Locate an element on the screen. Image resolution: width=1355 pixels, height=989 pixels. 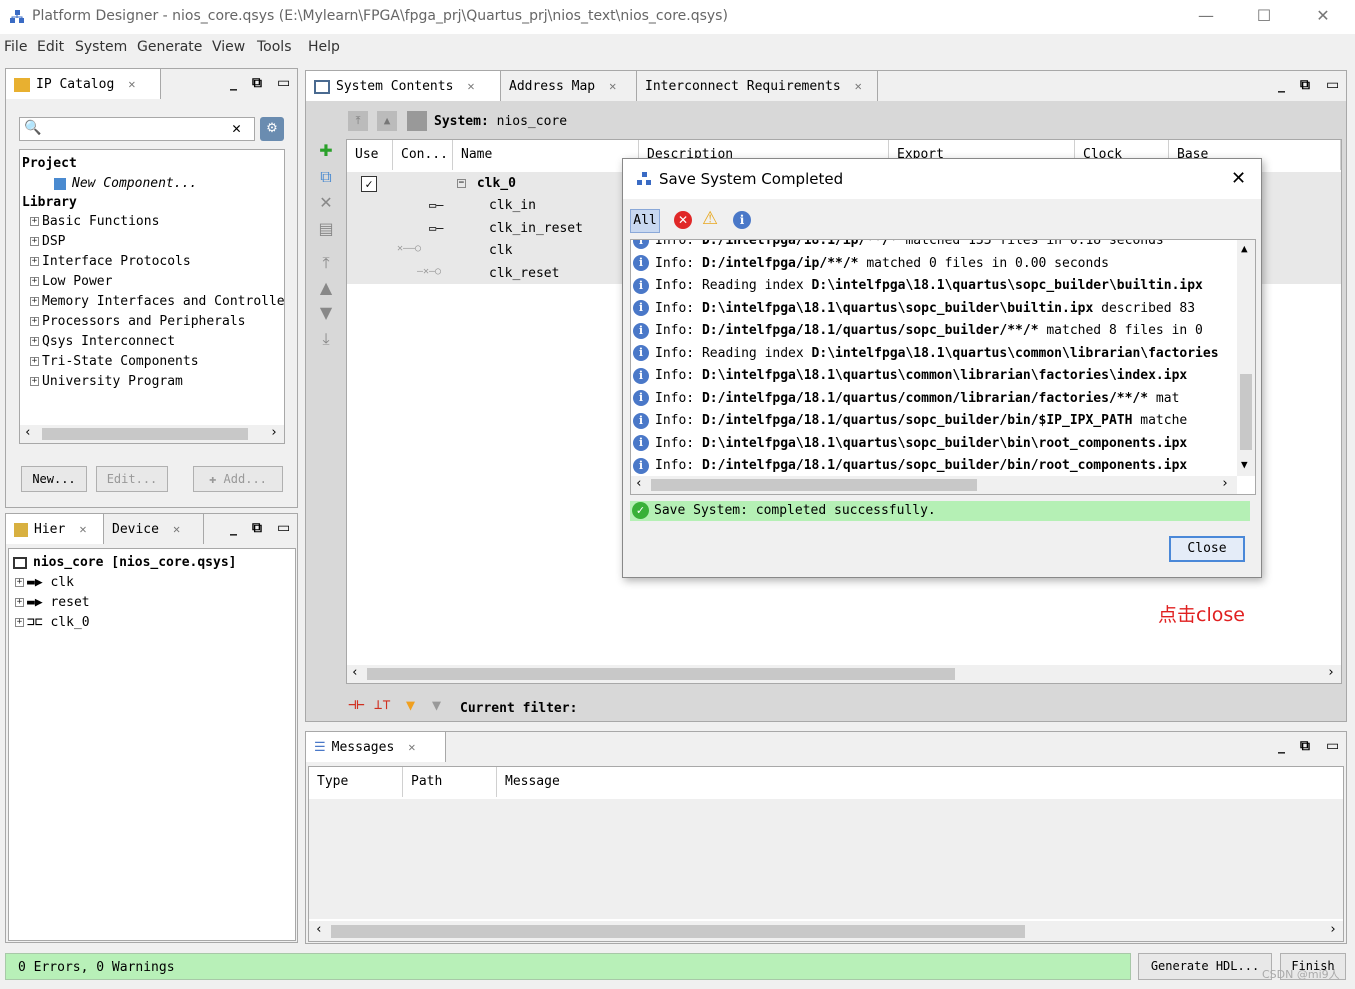
library-item: + Interface Protocols is located at coordinates (157, 262).